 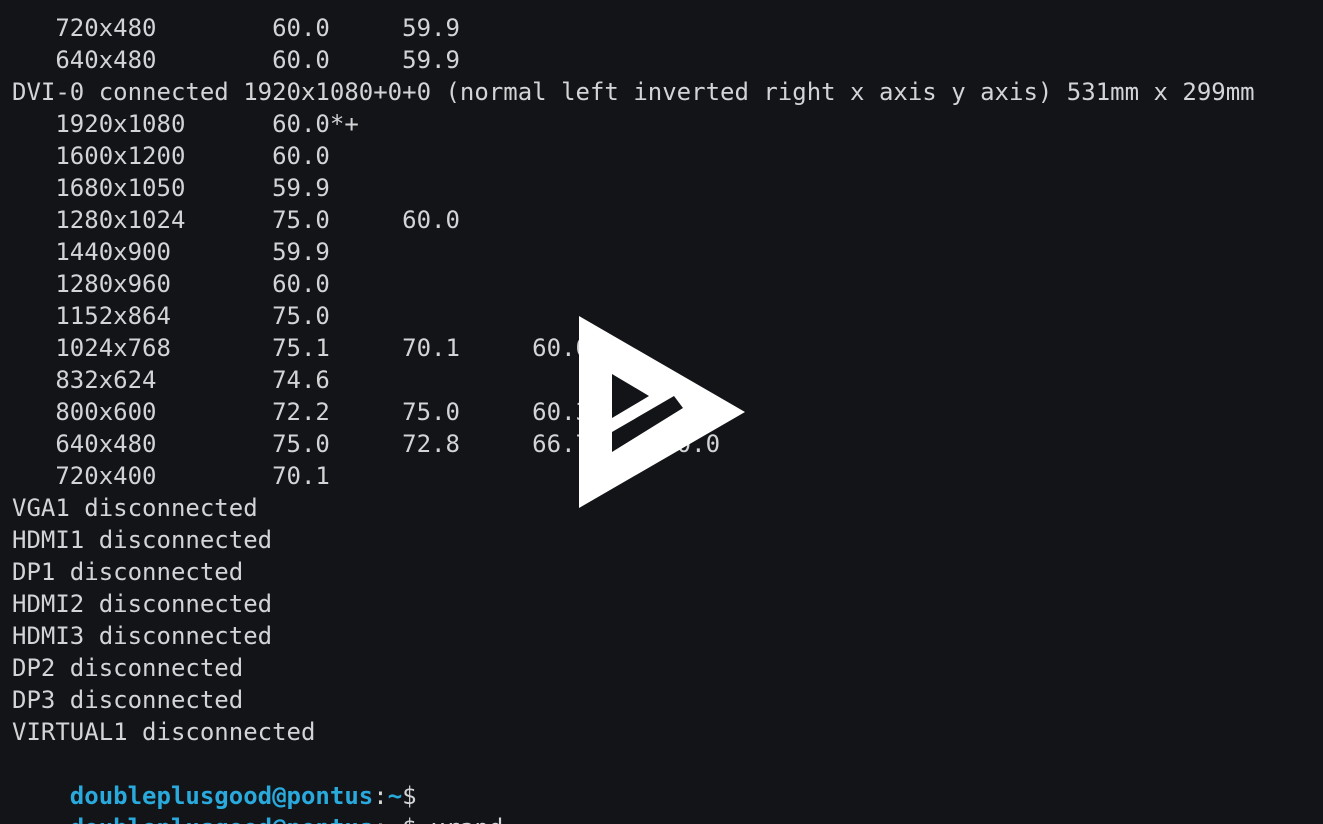 What do you see at coordinates (250, 60) in the screenshot?
I see `output-line: 640x480 60.0 59.9` at bounding box center [250, 60].